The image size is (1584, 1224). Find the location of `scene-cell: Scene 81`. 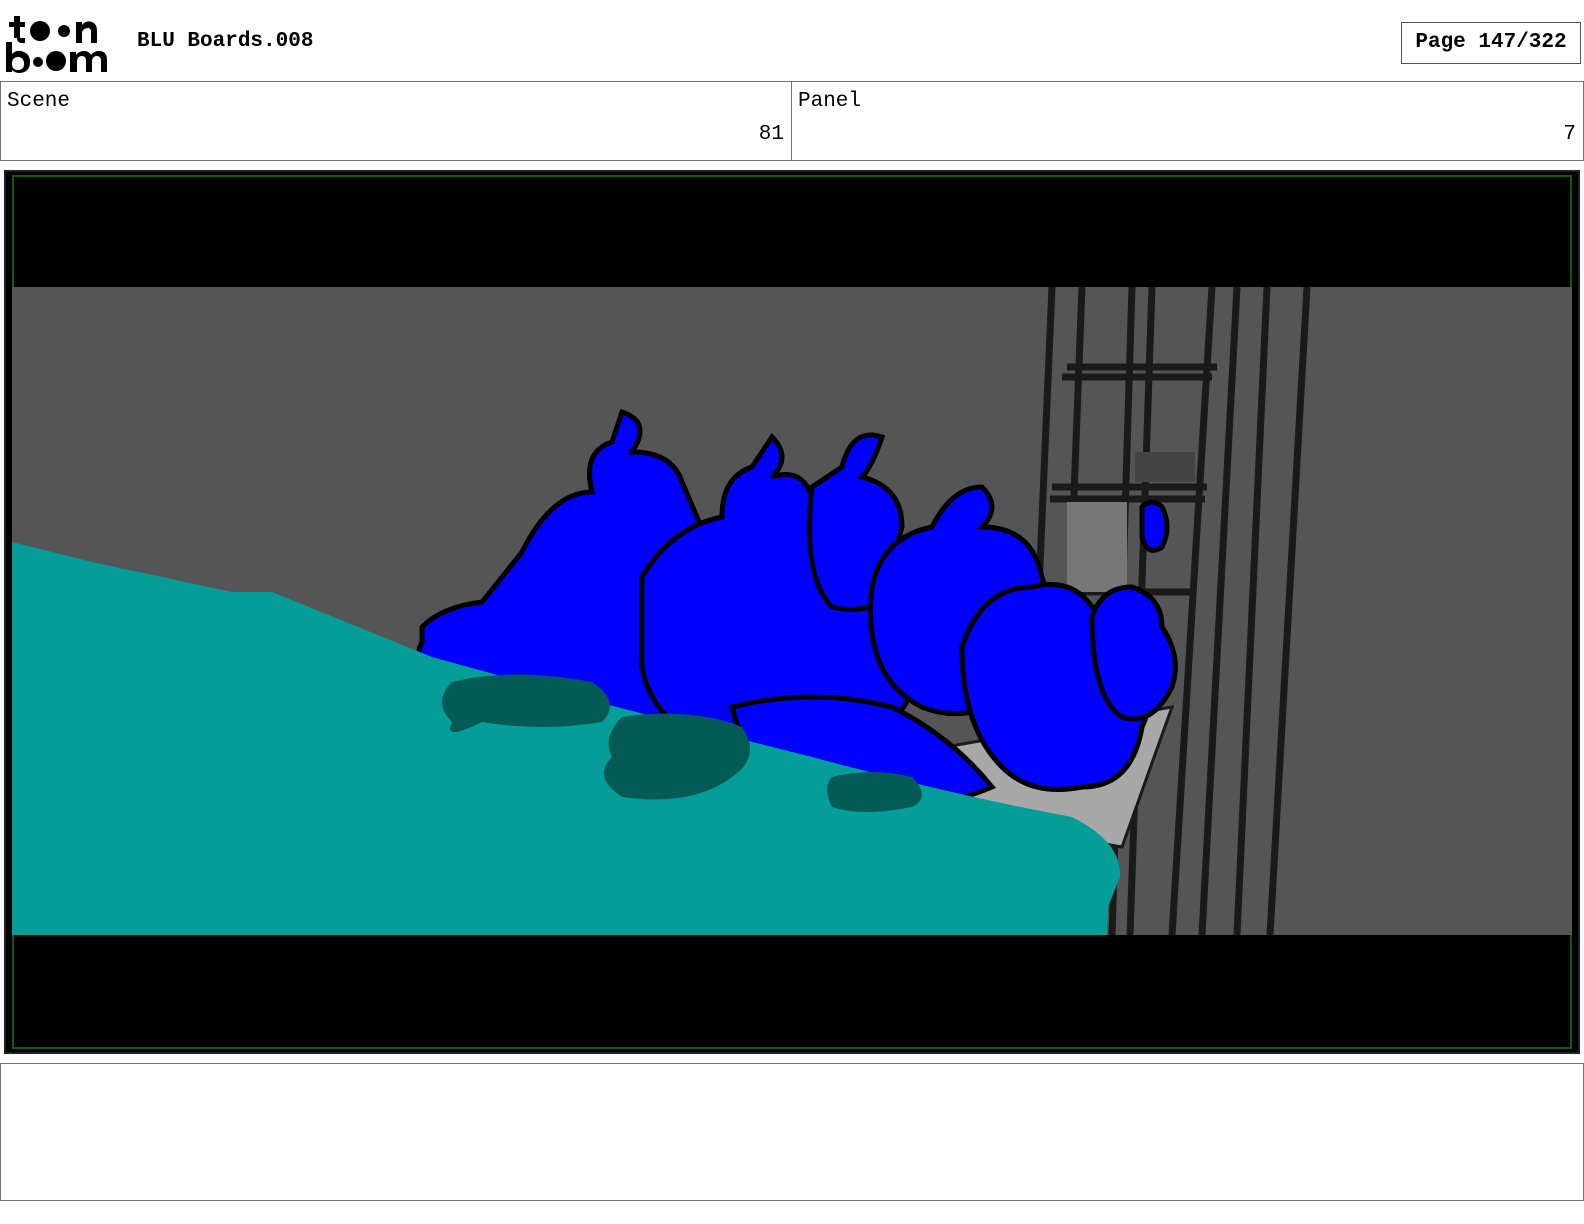

scene-cell: Scene 81 is located at coordinates (396, 121).